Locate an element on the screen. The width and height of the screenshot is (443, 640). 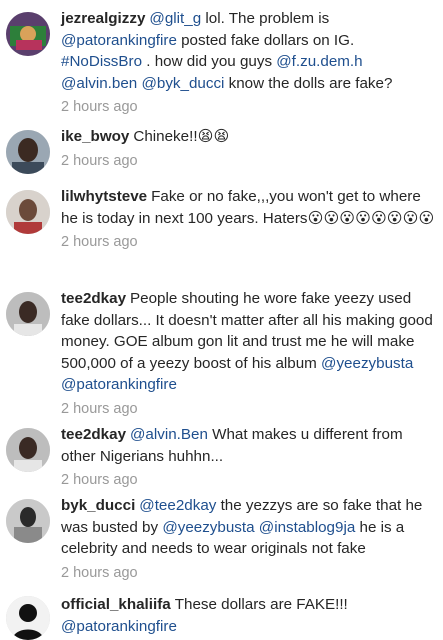
comment-text: ike_bwoy Chineke!!😫😫 is located at coordinates (248, 137).